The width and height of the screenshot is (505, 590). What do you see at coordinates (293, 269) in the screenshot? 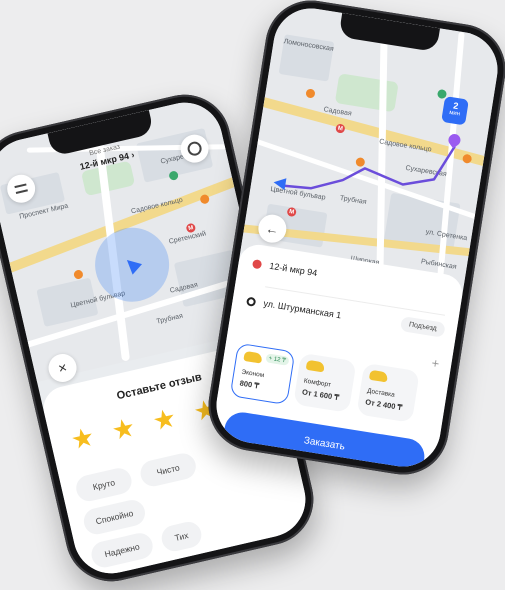
I see `route-from: 12-й мкр 94` at bounding box center [293, 269].